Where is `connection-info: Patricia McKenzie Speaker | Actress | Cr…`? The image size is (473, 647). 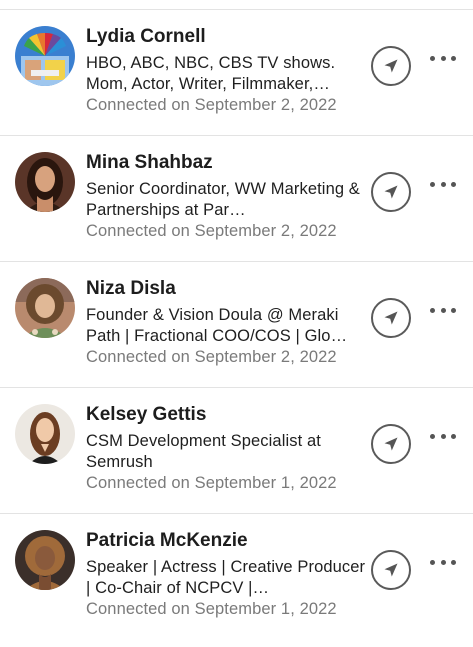
connection-info: Patricia McKenzie Speaker | Actress | Cr… is located at coordinates (227, 574).